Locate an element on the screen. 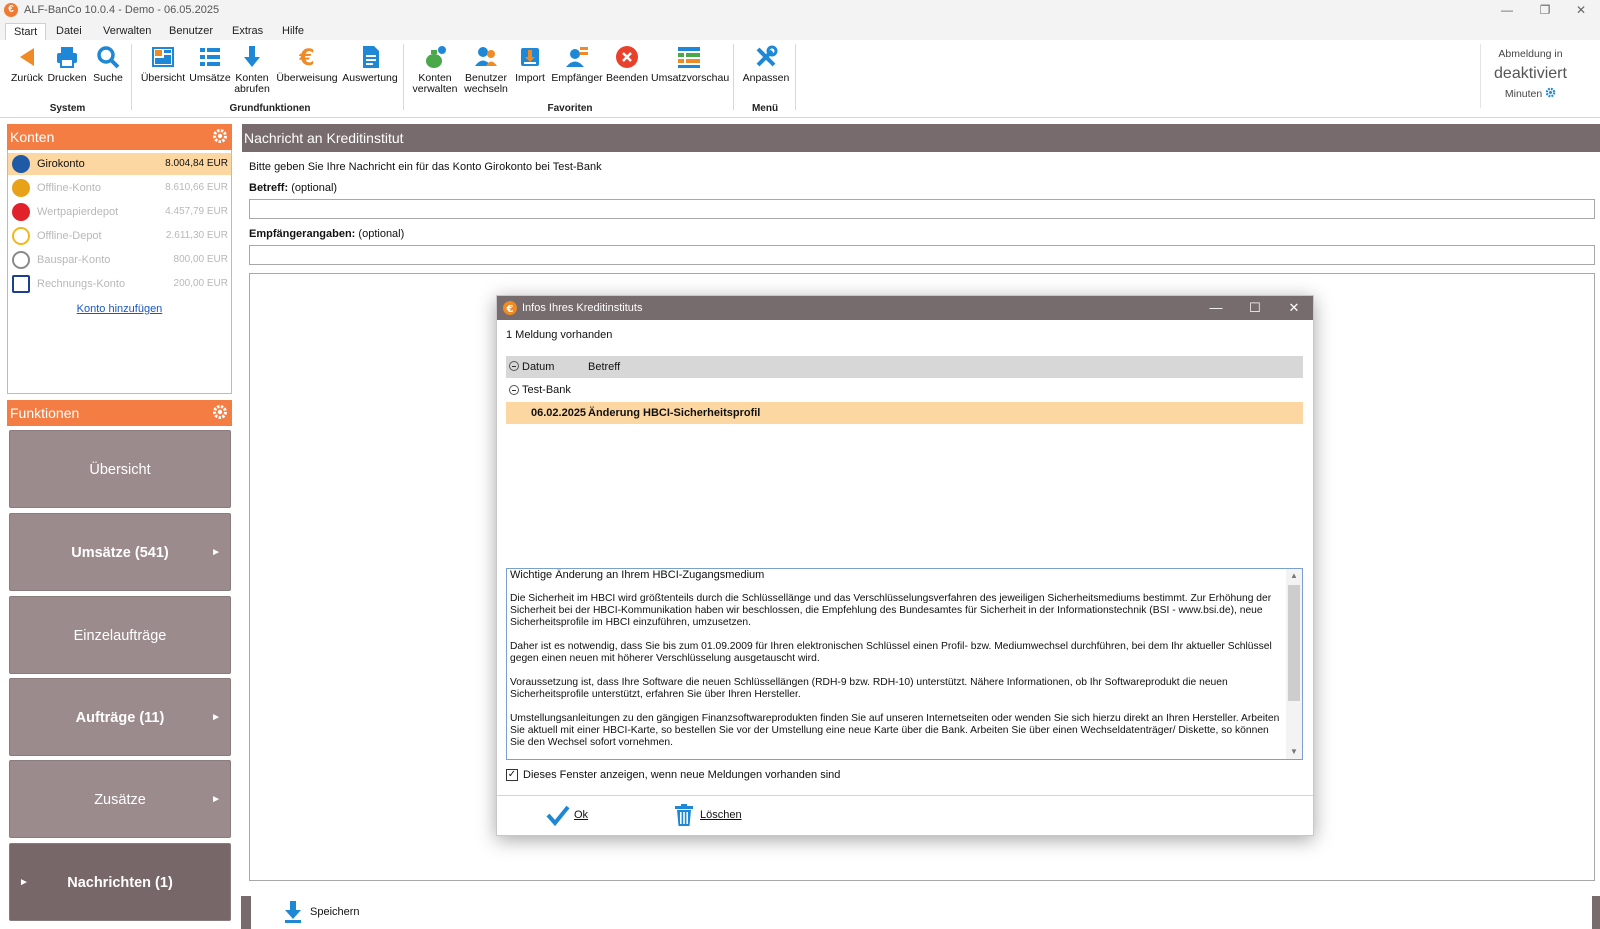 This screenshot has height=929, width=1600. scroll-up-arrow-icon: ▲ is located at coordinates (1294, 576).